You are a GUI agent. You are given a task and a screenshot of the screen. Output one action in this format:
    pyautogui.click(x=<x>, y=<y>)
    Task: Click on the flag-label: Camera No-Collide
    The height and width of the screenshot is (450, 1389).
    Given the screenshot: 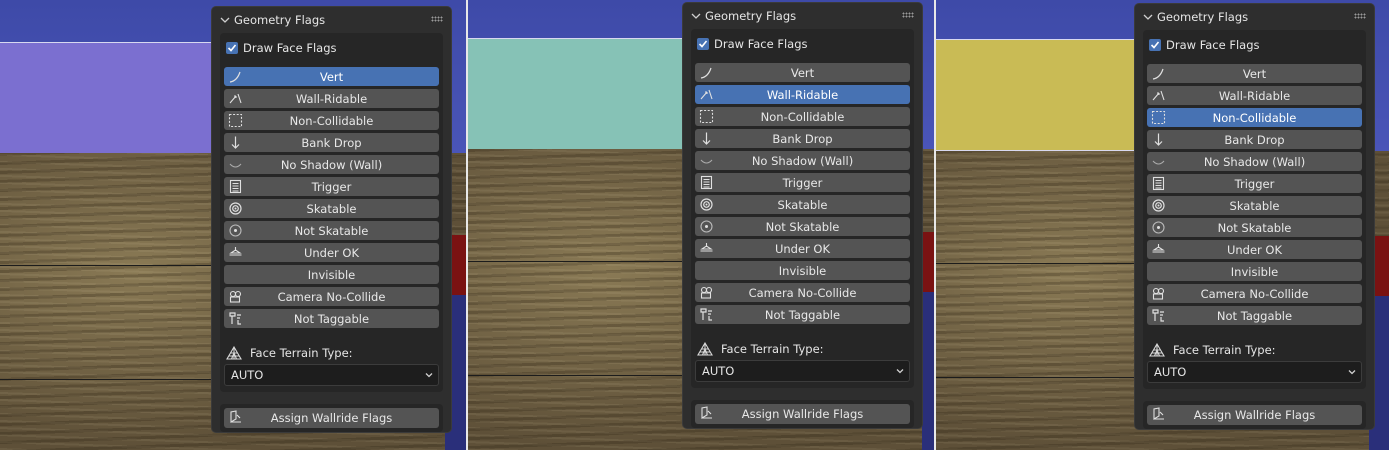 What is the action you would take?
    pyautogui.click(x=331, y=296)
    